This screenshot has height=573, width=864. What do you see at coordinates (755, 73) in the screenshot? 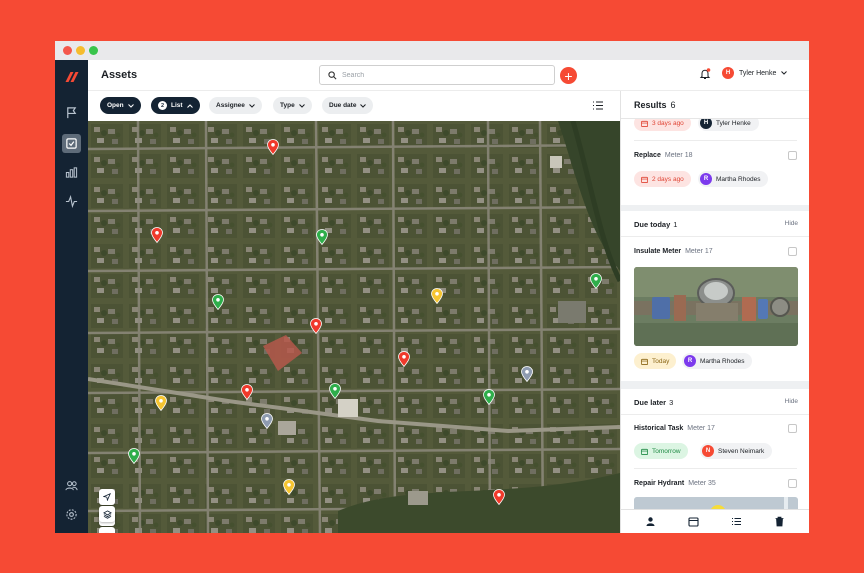
I see `user-menu: H Tyler Henke` at bounding box center [755, 73].